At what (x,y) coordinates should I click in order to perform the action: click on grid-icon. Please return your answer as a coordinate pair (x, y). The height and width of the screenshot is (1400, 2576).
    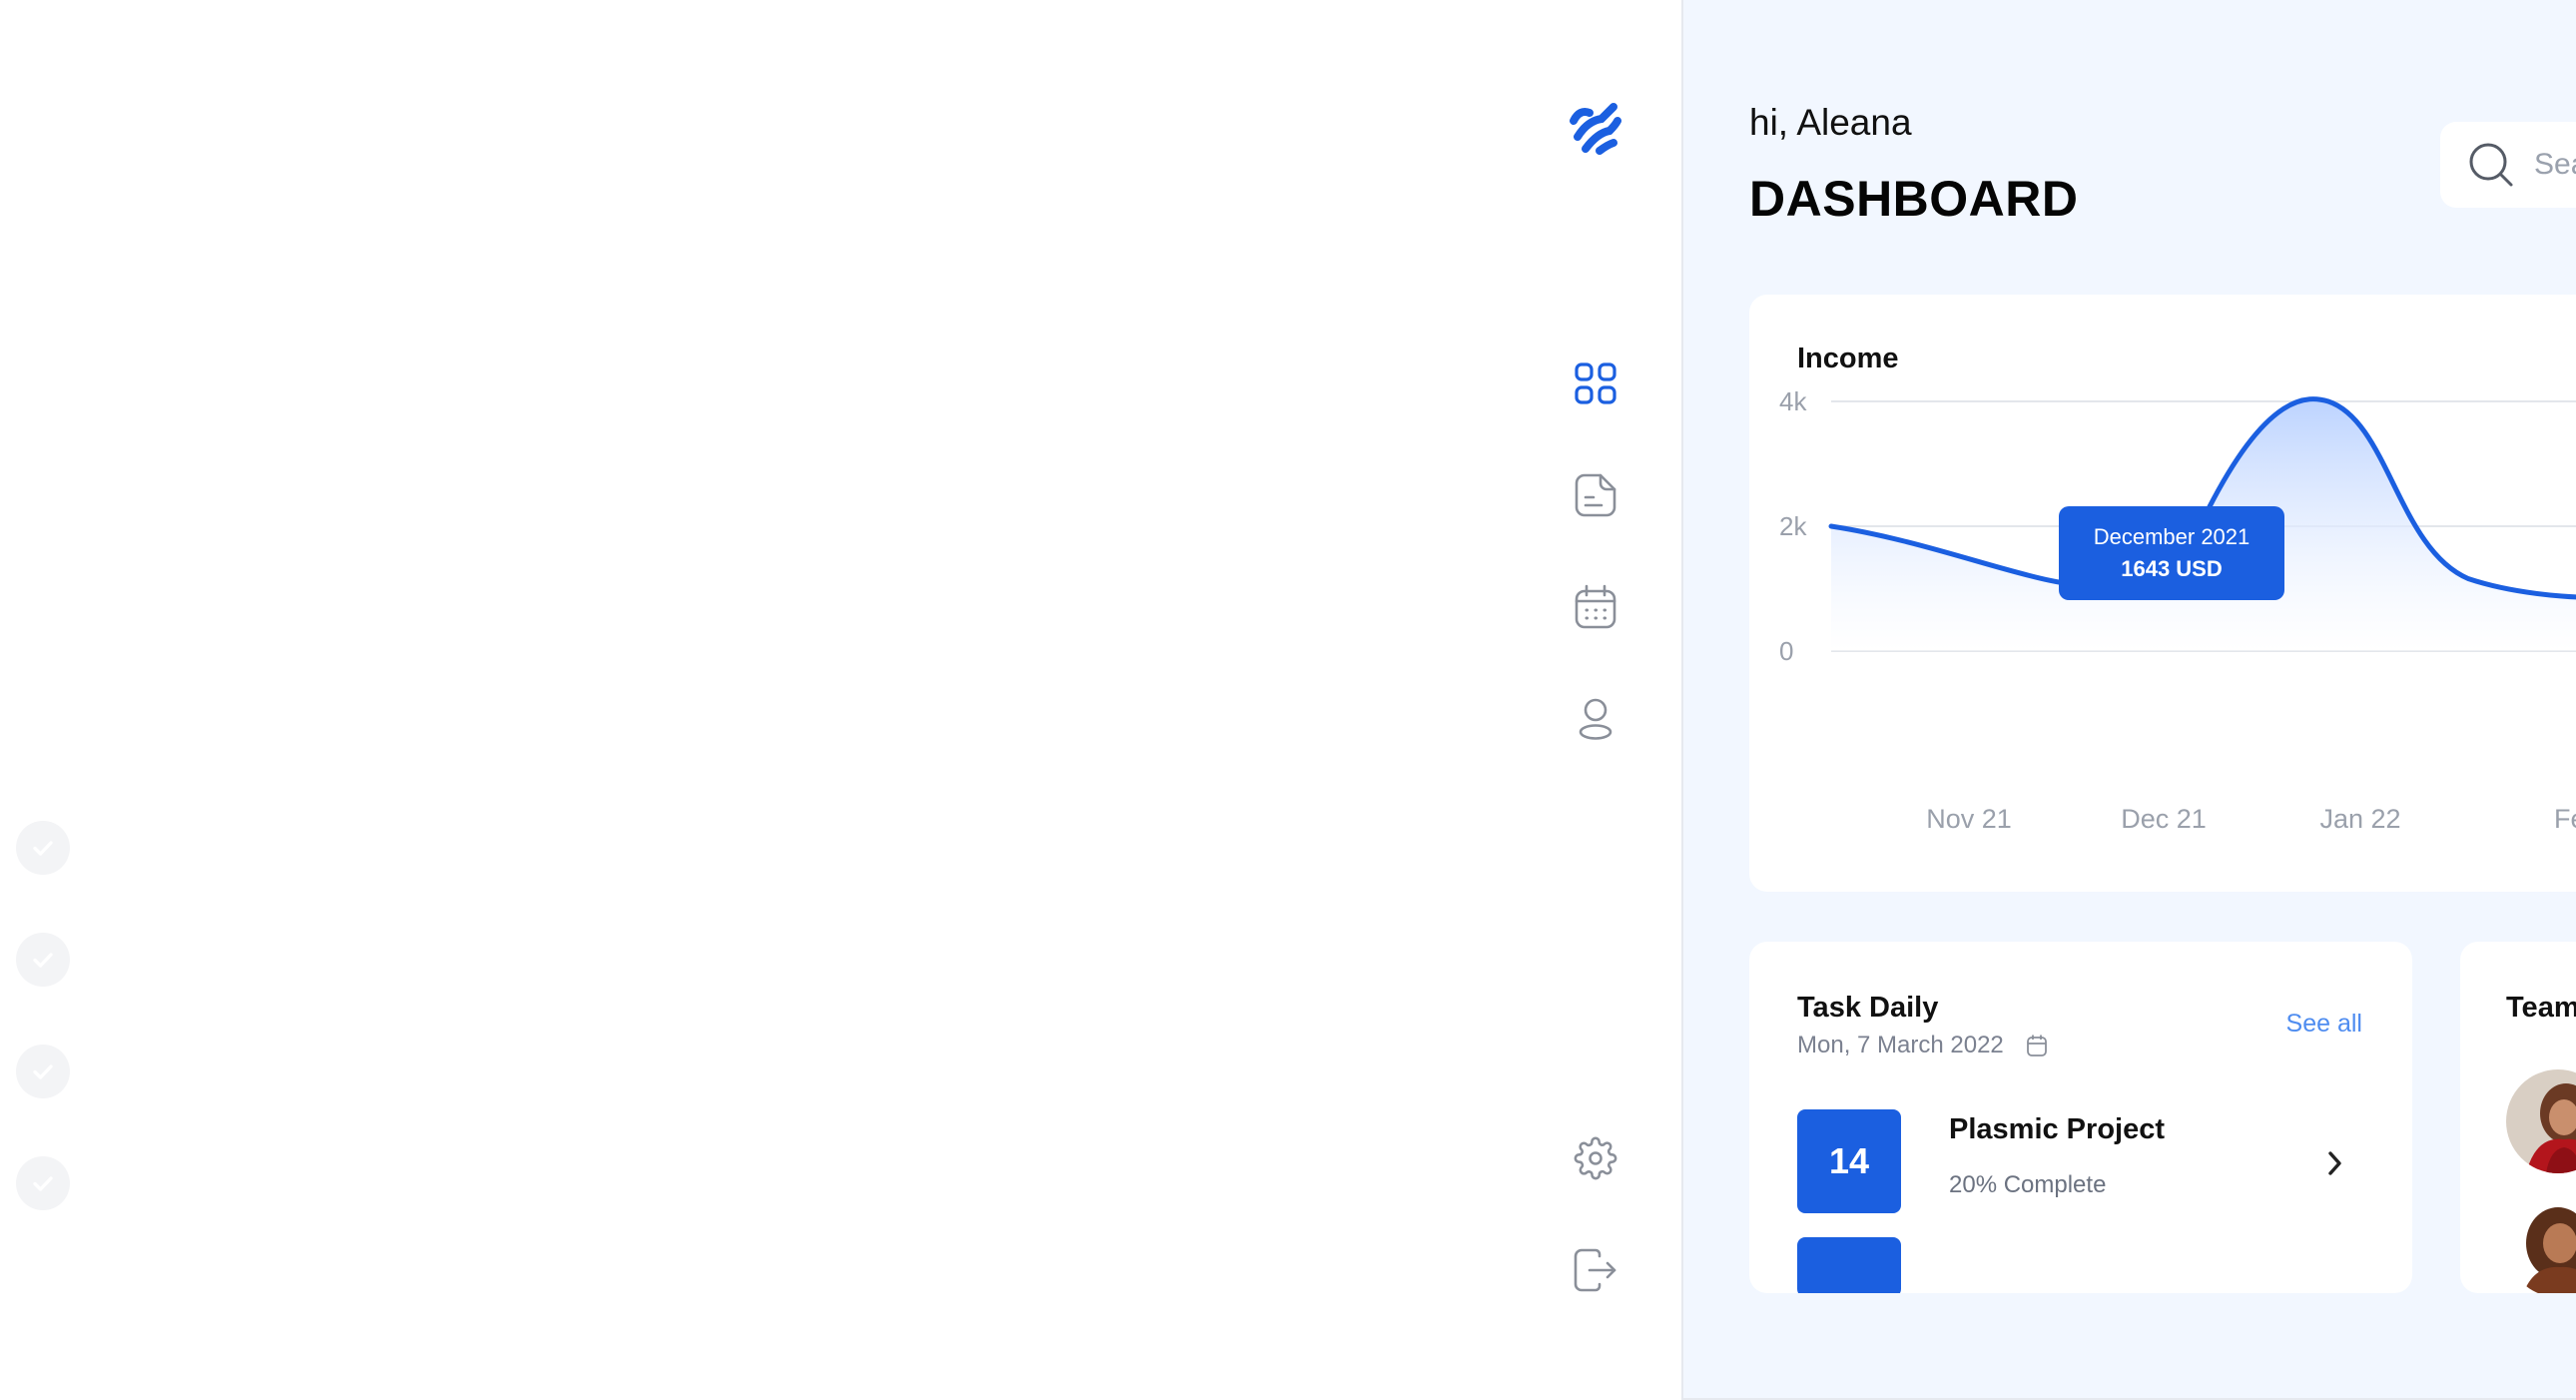
    Looking at the image, I should click on (1595, 383).